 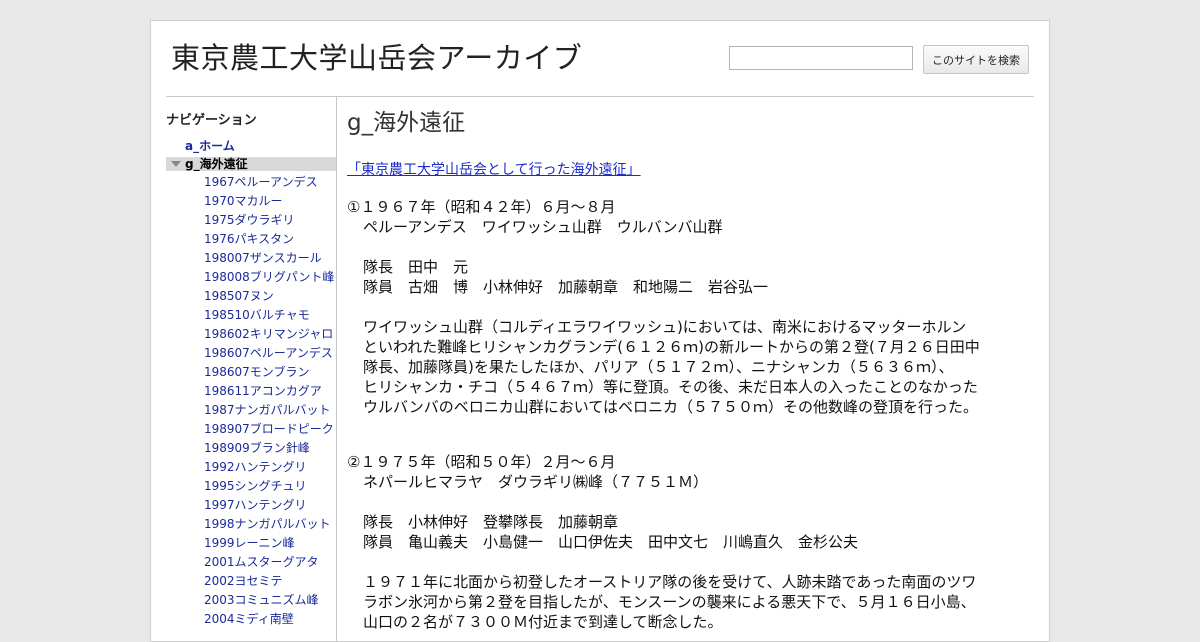 What do you see at coordinates (543, 227) in the screenshot?
I see `expedition-region: ペルーアンデス ワイワッシュ山群 ウルバンバ山群` at bounding box center [543, 227].